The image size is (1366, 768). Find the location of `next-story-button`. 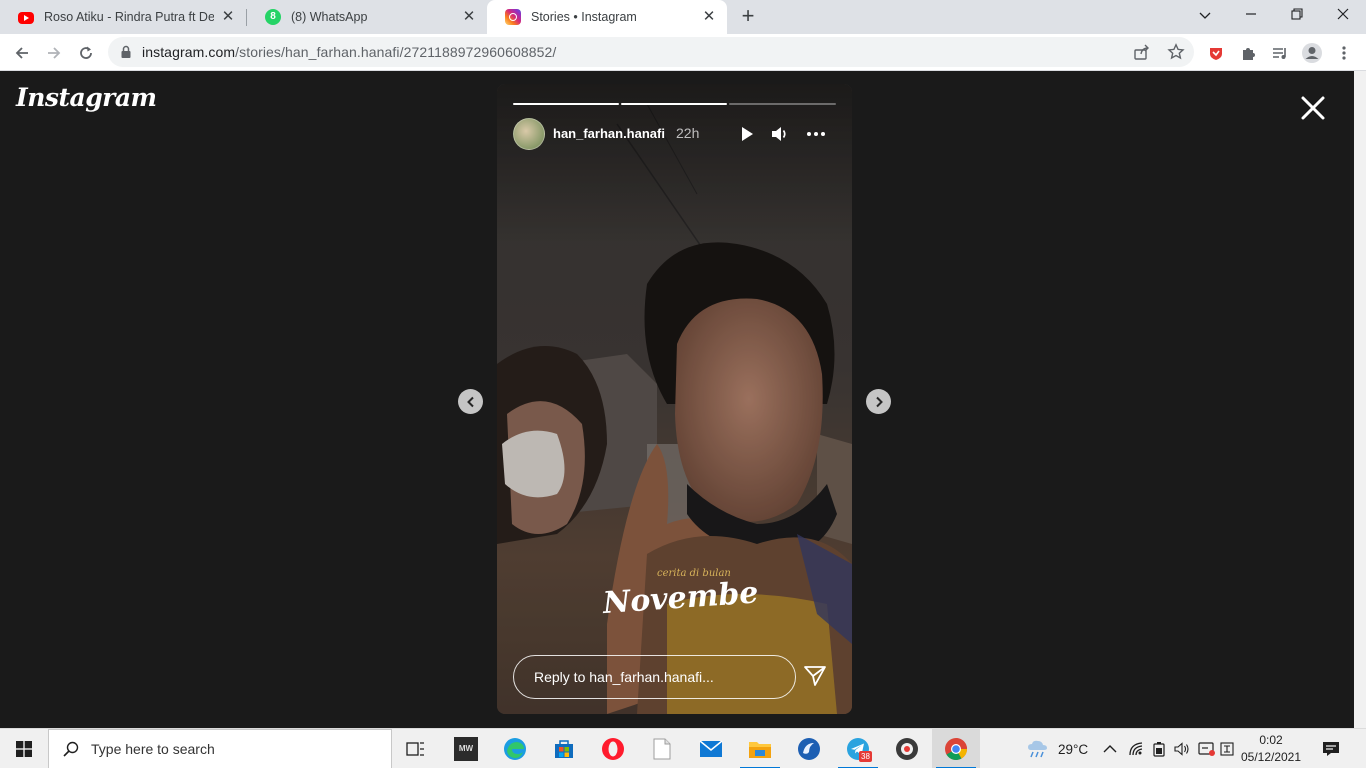

next-story-button is located at coordinates (878, 401).